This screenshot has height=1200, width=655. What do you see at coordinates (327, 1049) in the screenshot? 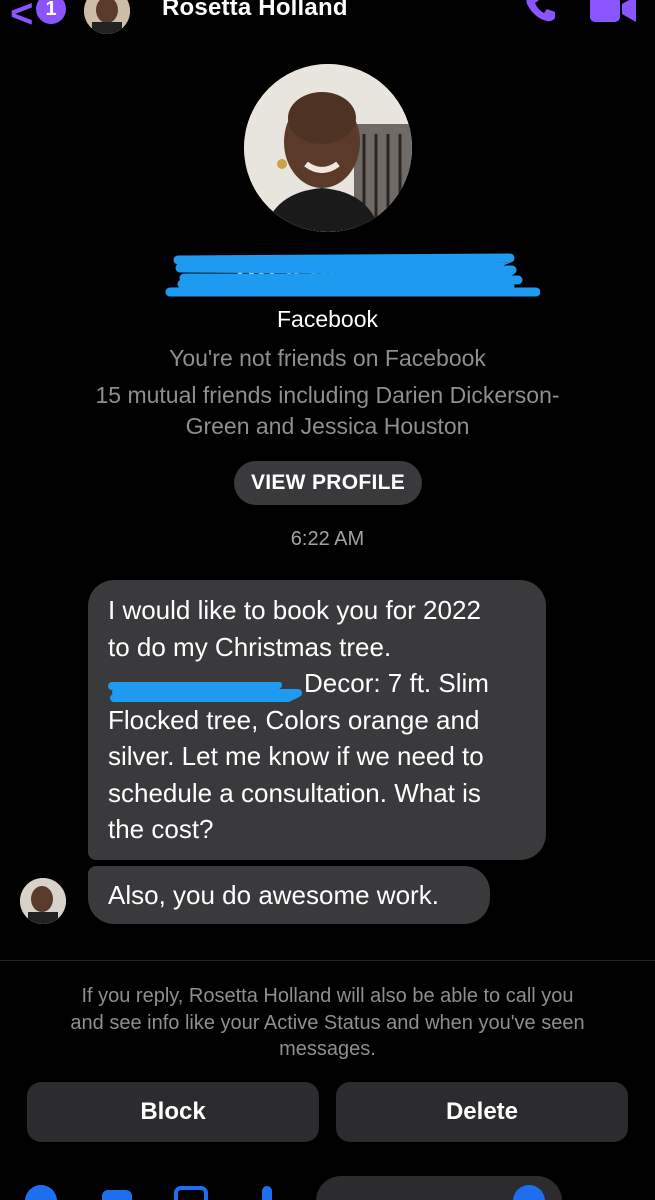
I see `reply-info-line: messages.` at bounding box center [327, 1049].